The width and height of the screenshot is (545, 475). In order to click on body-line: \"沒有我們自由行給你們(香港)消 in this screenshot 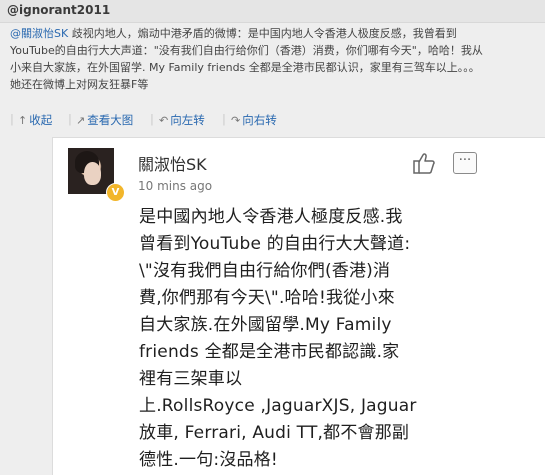, I will do `click(265, 271)`.